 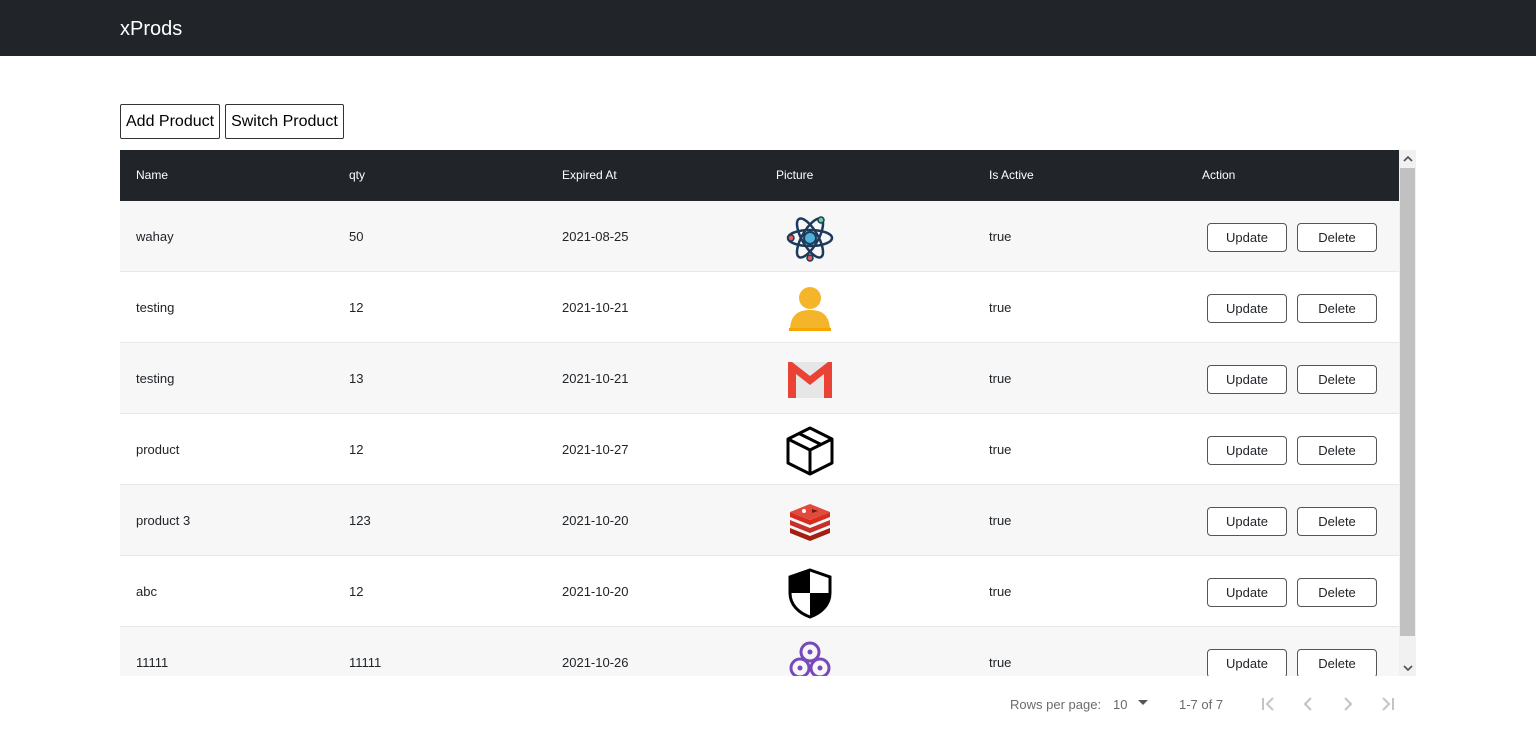 What do you see at coordinates (1268, 704) in the screenshot?
I see `first-page-icon` at bounding box center [1268, 704].